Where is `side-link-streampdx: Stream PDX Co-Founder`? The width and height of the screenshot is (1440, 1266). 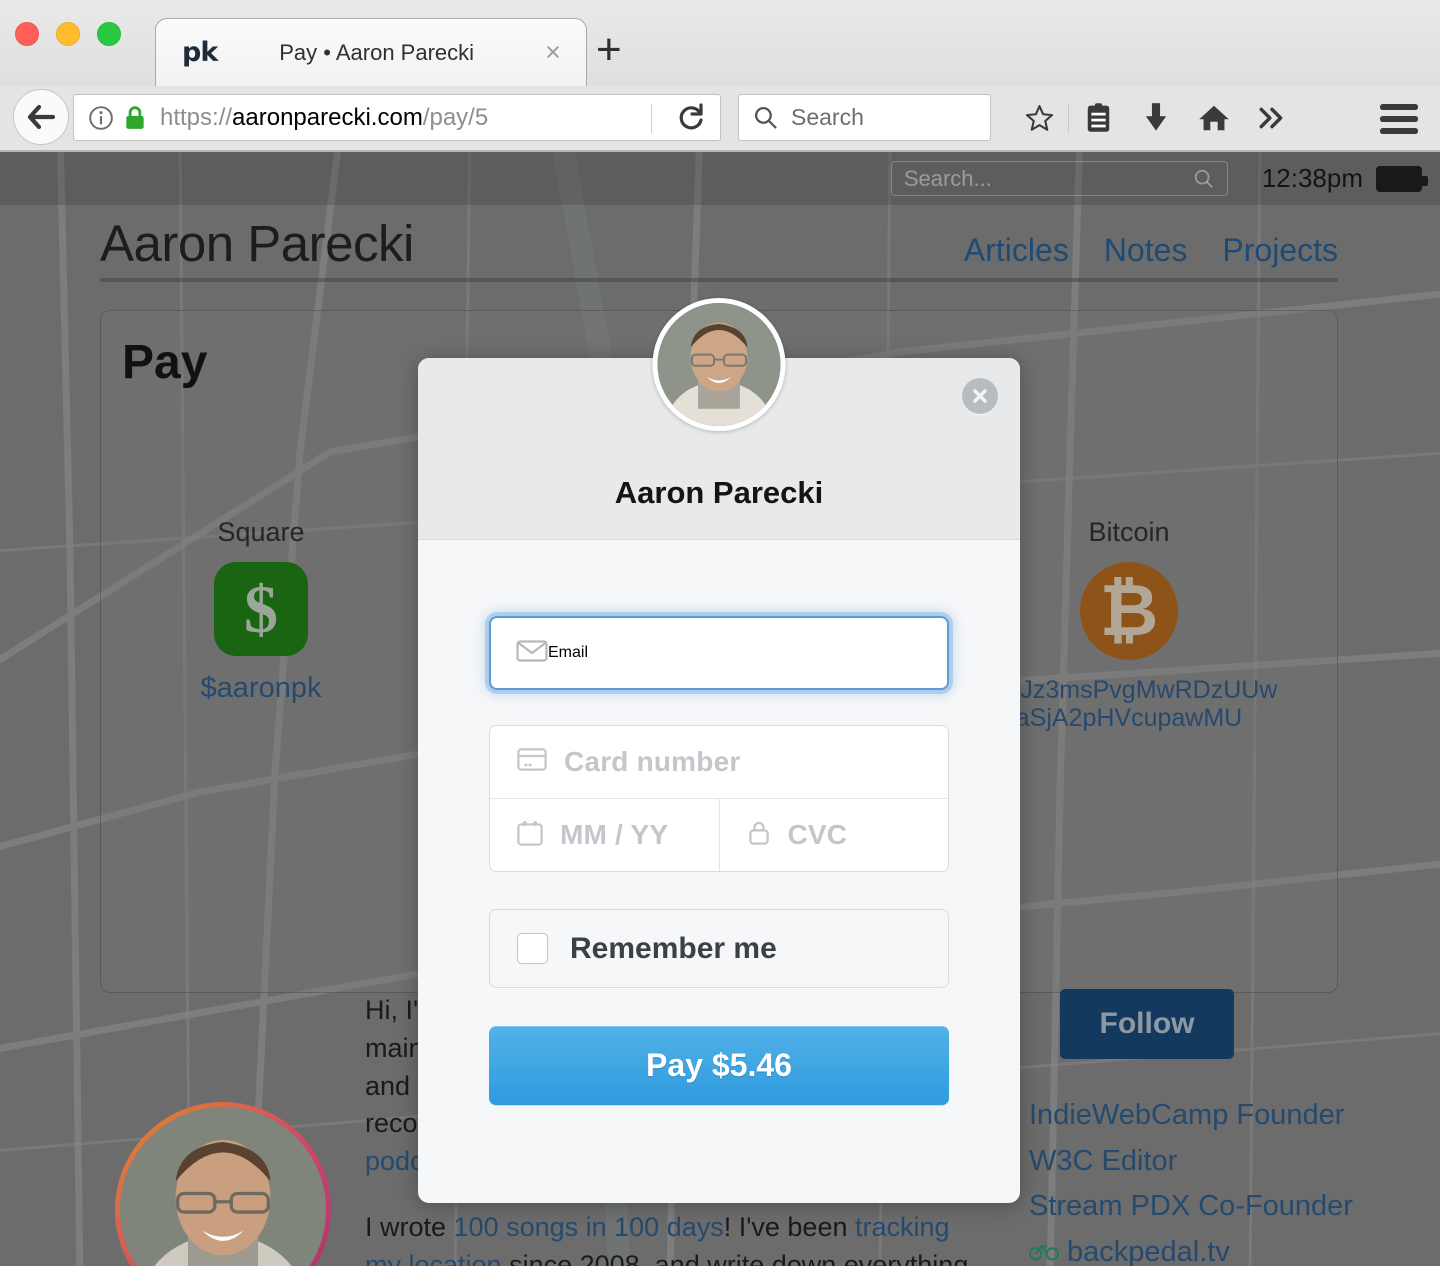 side-link-streampdx: Stream PDX Co-Founder is located at coordinates (1191, 1207).